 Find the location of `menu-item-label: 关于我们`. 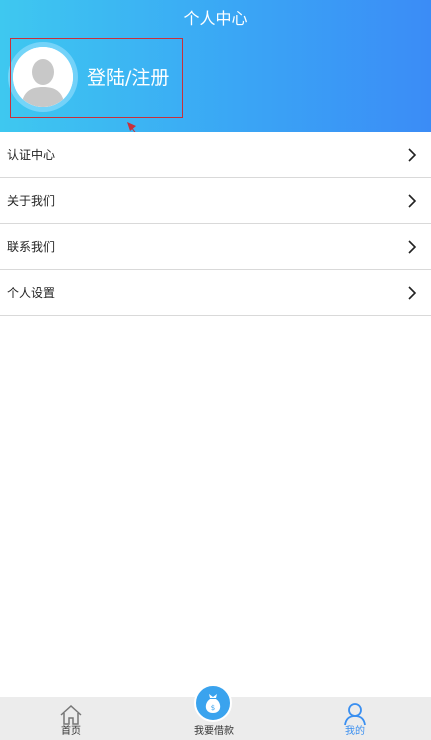

menu-item-label: 关于我们 is located at coordinates (31, 201).